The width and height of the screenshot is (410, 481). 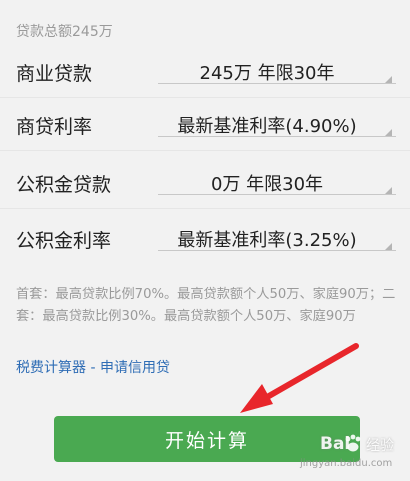 I want to click on commercial-rate-label: 商贷利率, so click(x=54, y=127).